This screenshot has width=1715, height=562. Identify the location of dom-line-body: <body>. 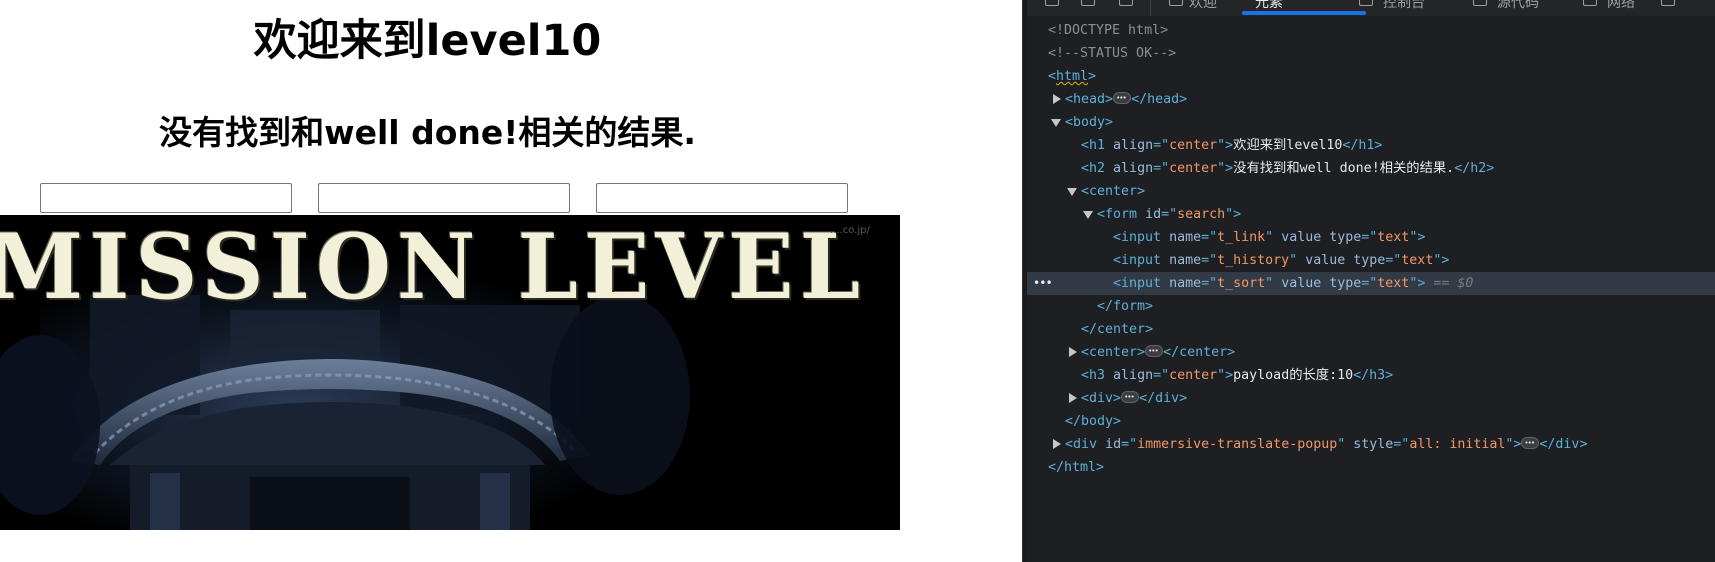
(1371, 122).